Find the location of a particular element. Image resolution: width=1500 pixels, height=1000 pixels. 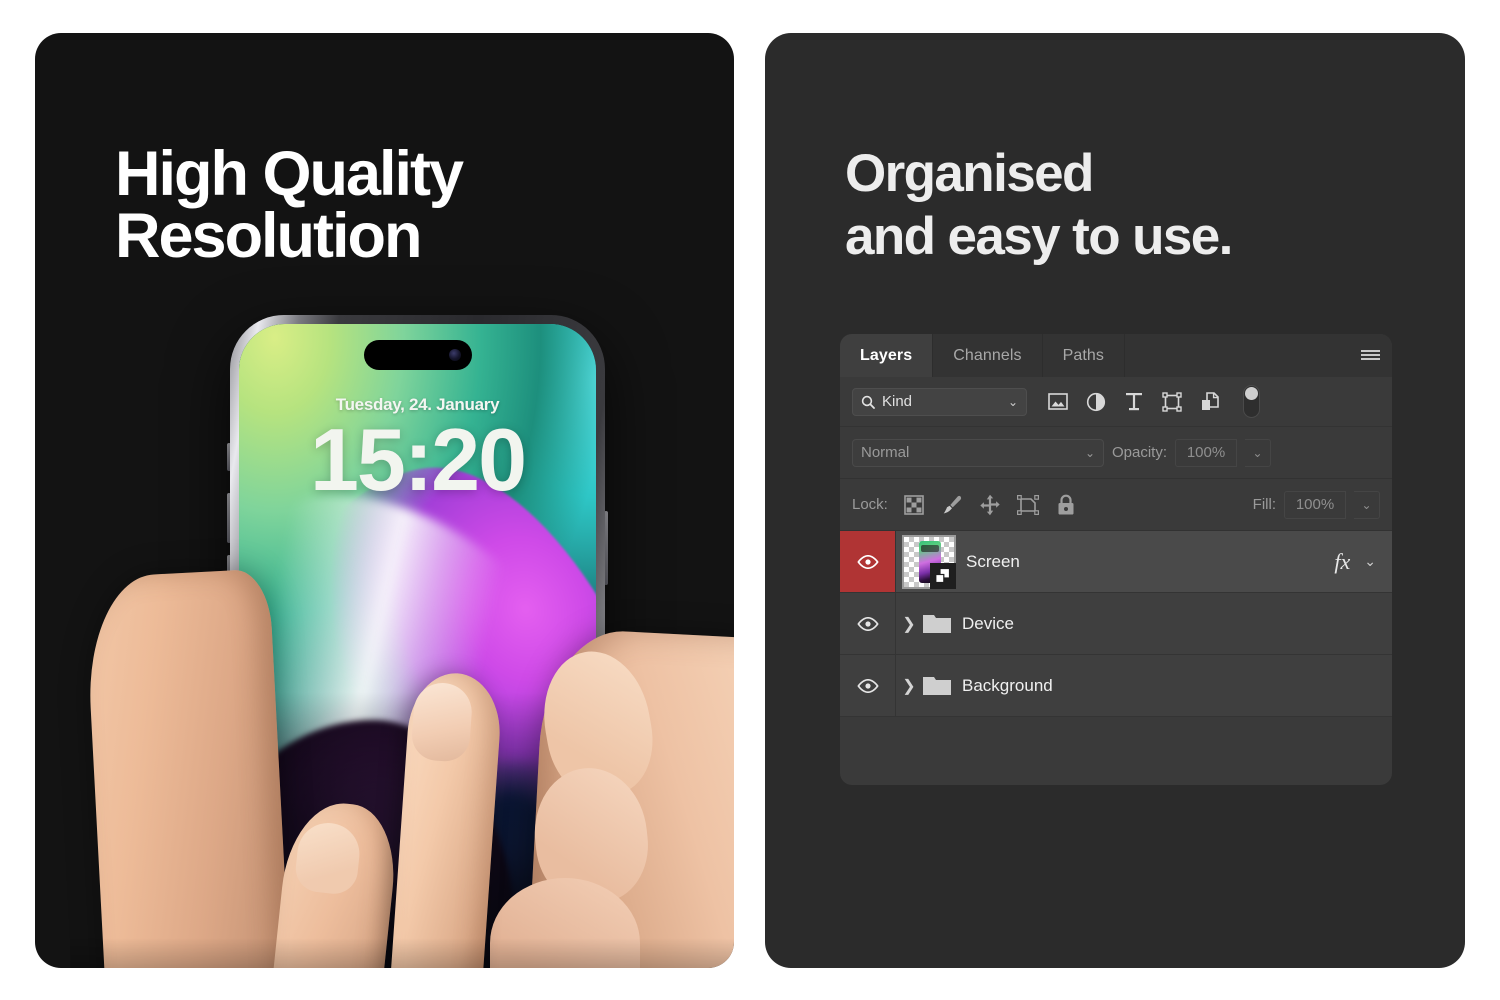

filter-kind-value: Kind is located at coordinates (897, 401).